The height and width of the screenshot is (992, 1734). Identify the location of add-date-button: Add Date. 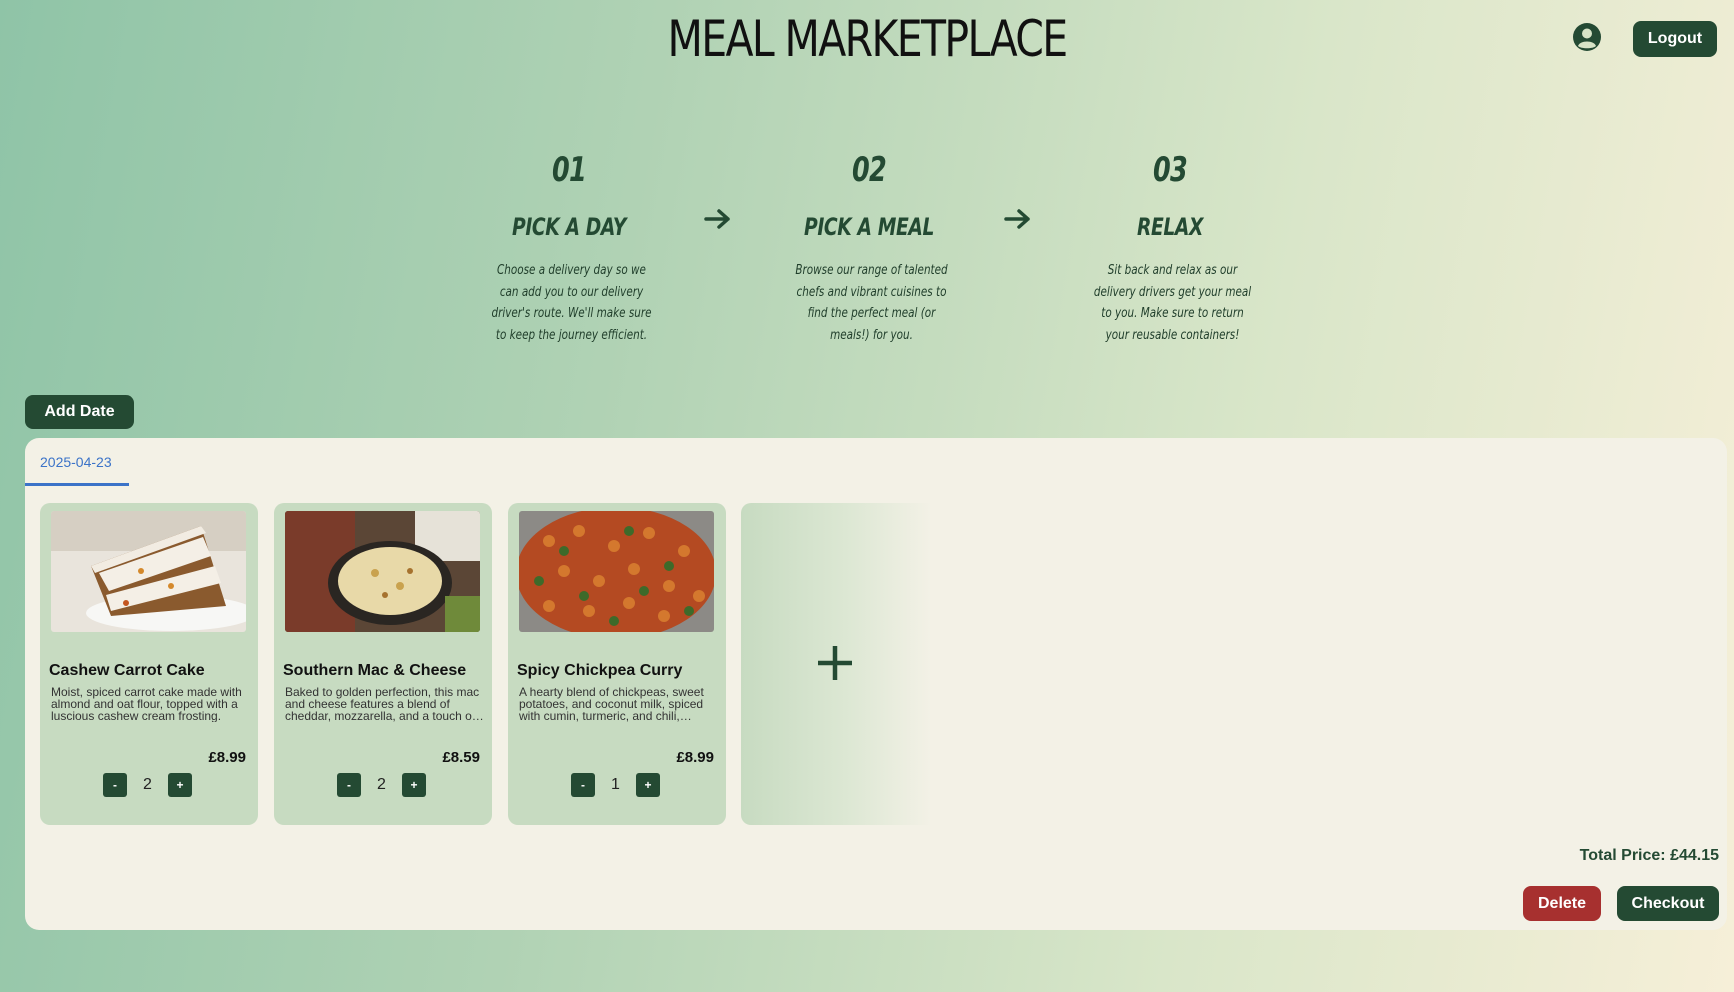
(79, 412).